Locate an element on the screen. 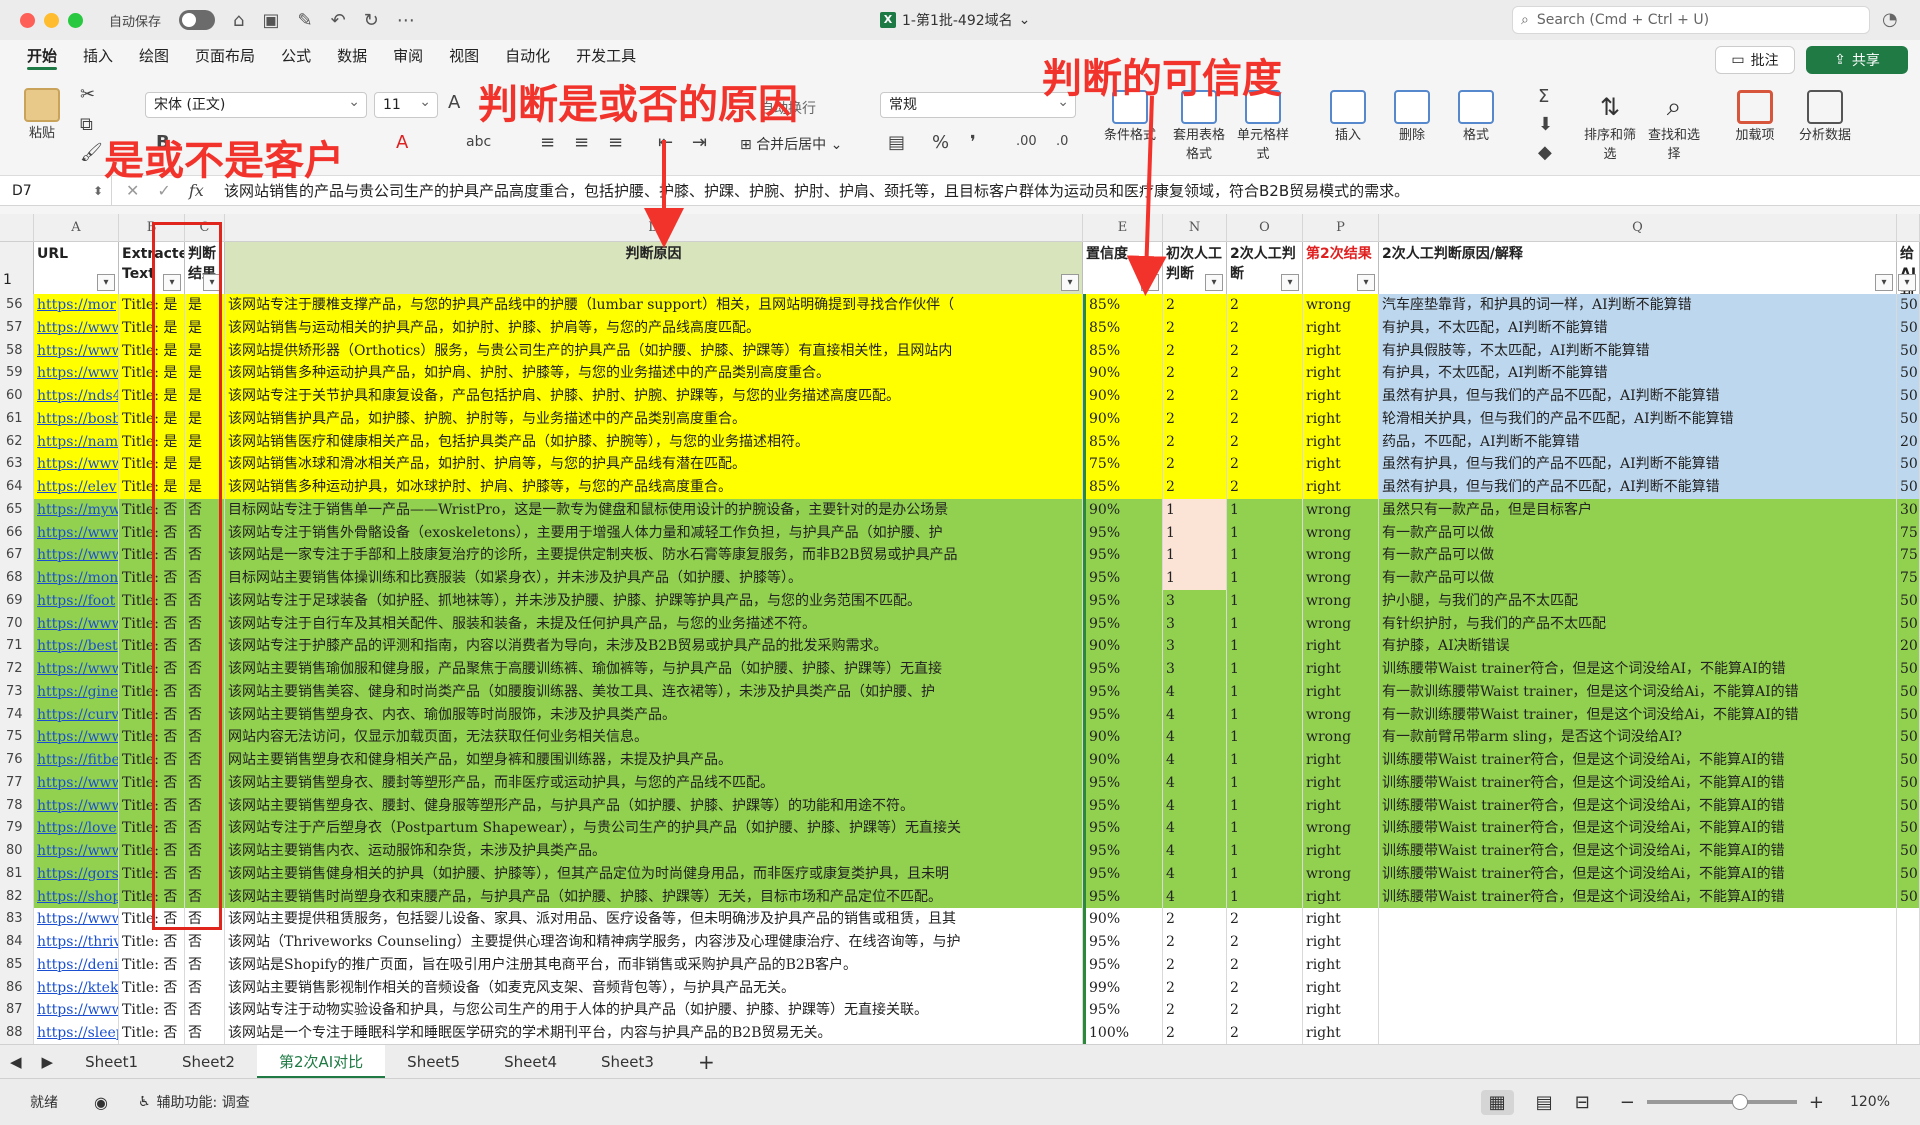 This screenshot has width=1920, height=1125. second-reason-cell is located at coordinates (1638, 965).